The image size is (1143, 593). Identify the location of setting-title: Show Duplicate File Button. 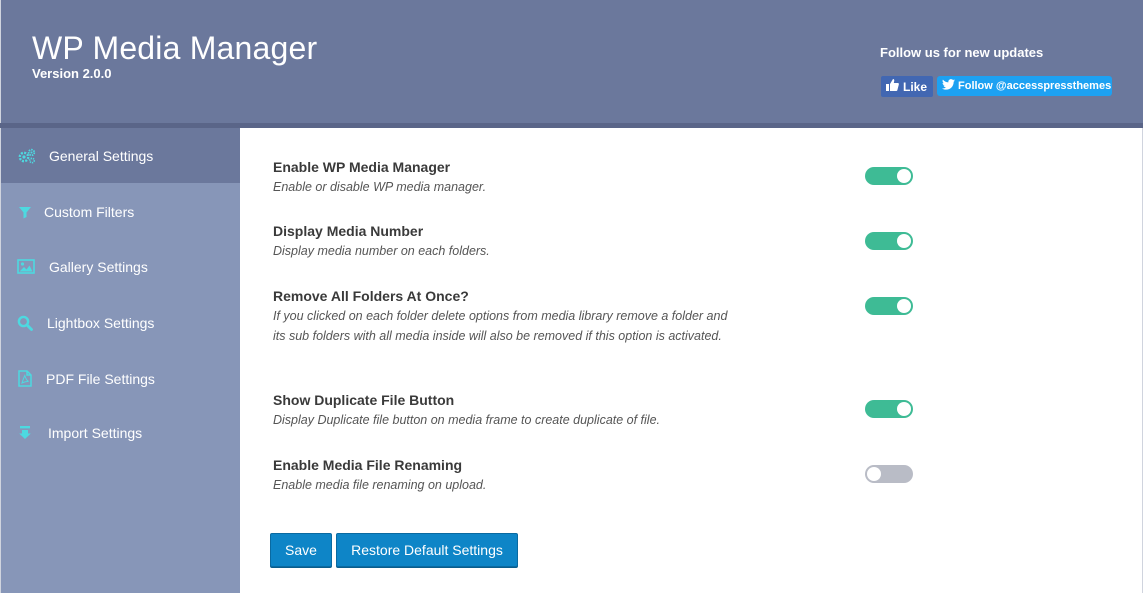
(364, 400).